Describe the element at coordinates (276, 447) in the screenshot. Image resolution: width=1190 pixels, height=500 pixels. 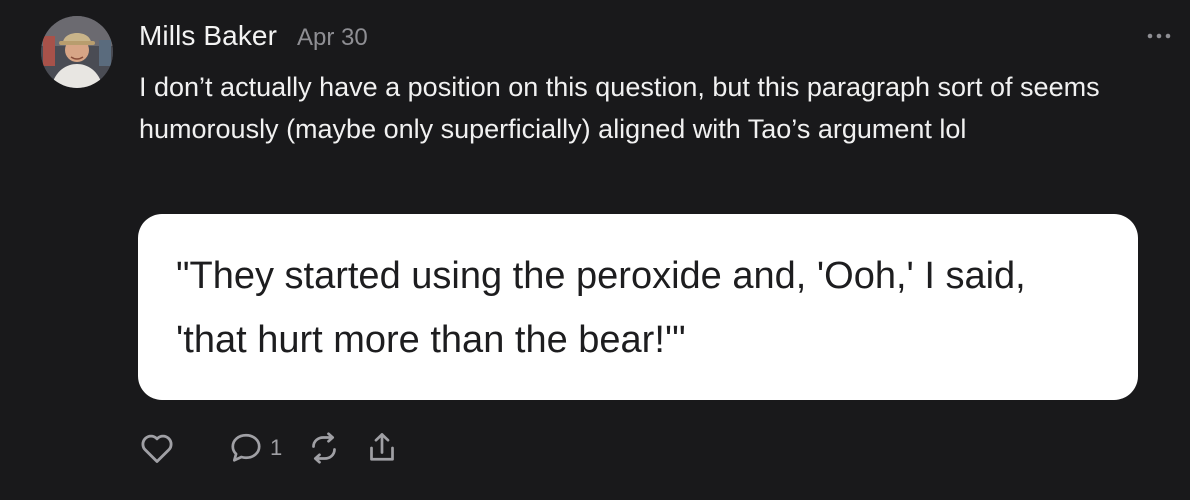
I see `comment-count: 1` at that location.